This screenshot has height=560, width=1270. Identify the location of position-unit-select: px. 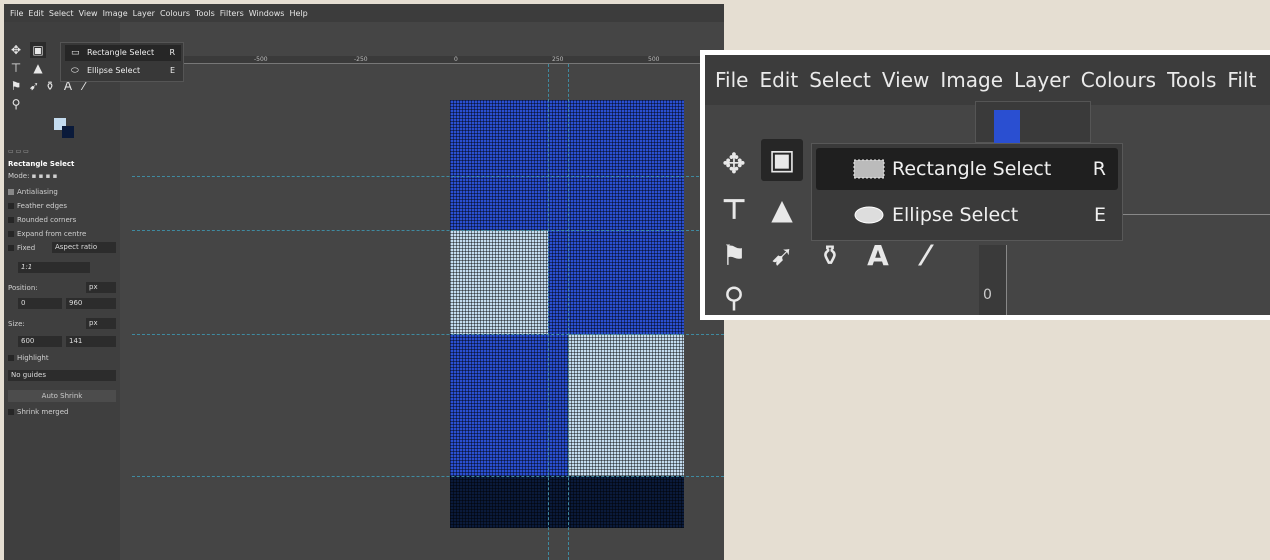
(101, 287).